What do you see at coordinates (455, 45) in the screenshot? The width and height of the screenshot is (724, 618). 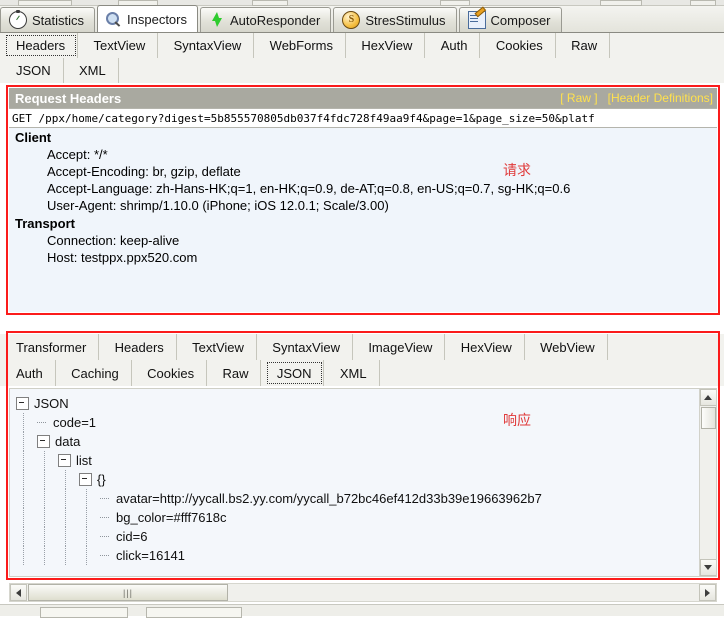 I see `req-tab-auth: Auth` at bounding box center [455, 45].